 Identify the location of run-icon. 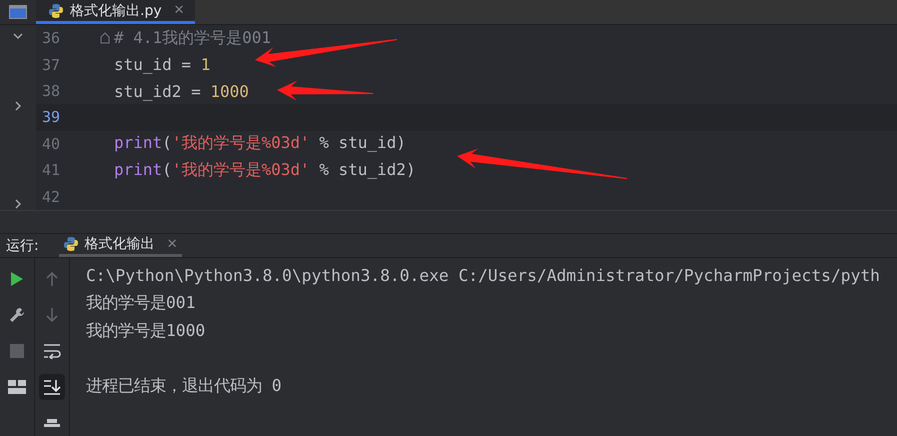
(17, 279).